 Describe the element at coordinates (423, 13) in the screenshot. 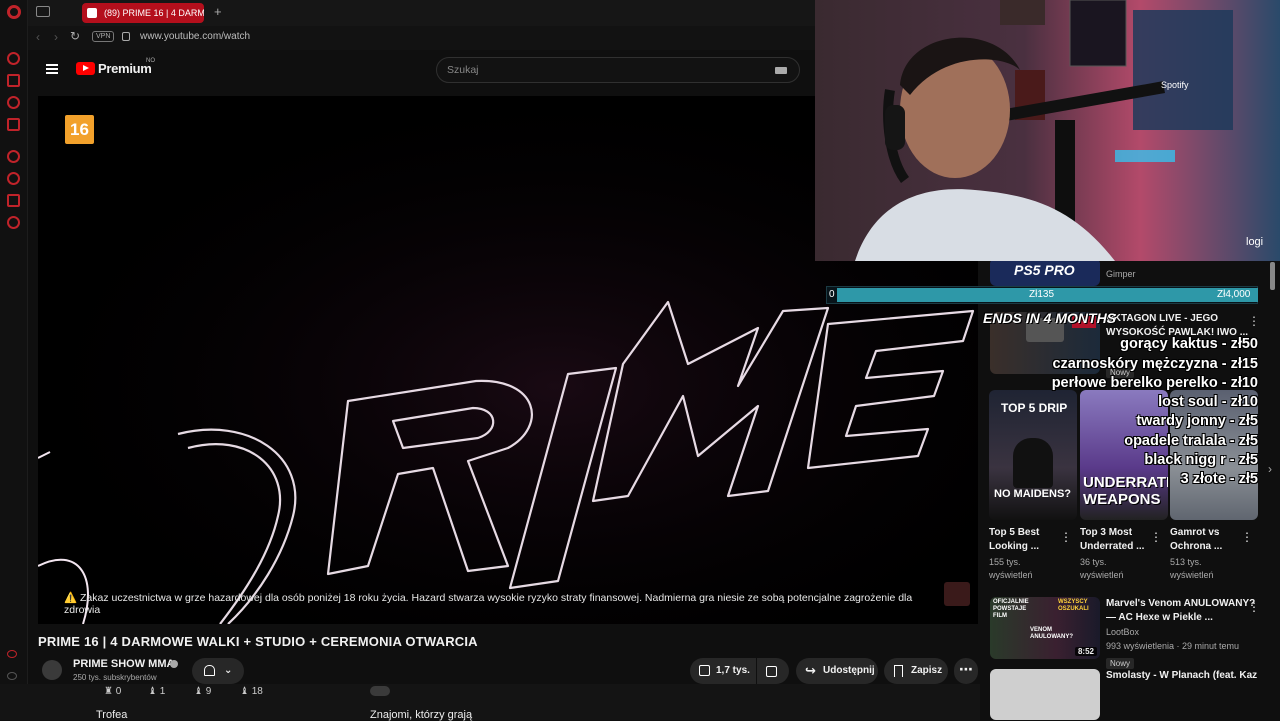

I see `tab-strip: (89) PRIME 16 | 4 DARM +` at that location.